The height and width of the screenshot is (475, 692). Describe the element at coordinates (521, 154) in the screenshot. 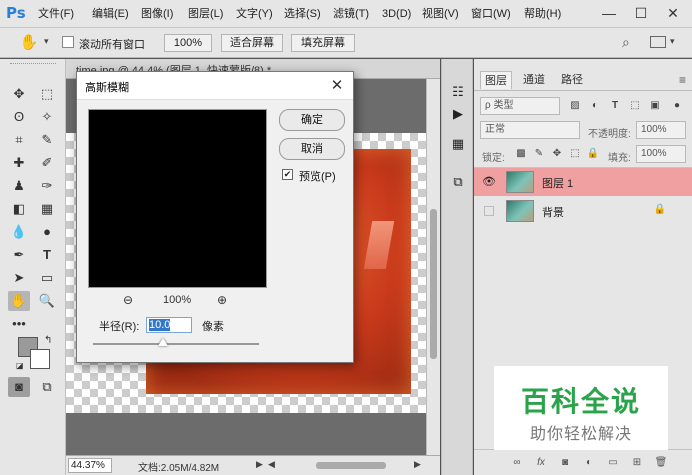

I see `lock-transparent-icon: ▩` at that location.